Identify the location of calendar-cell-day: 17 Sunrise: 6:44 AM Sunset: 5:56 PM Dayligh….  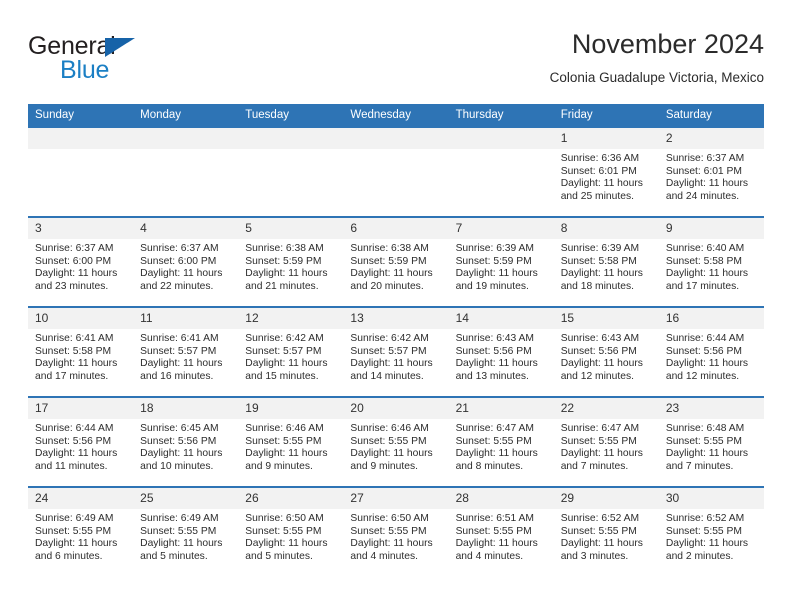
(81, 441).